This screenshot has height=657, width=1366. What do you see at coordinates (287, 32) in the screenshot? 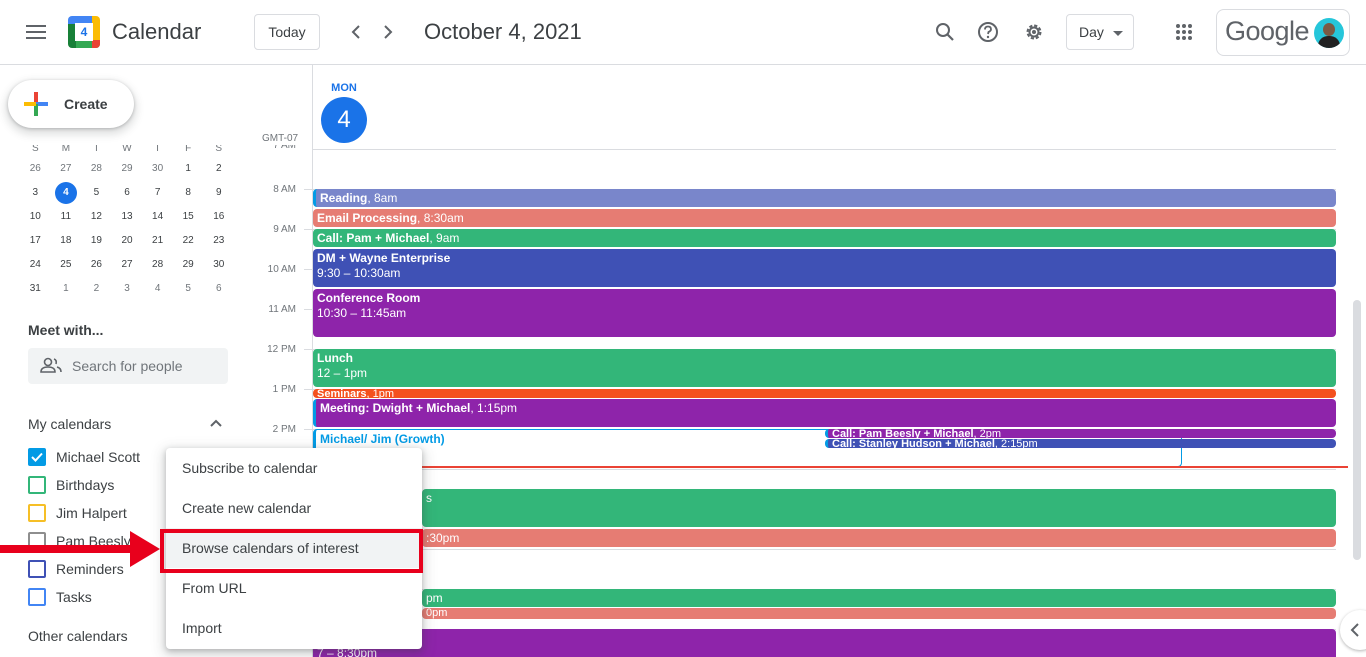
I see `today-button: Today` at bounding box center [287, 32].